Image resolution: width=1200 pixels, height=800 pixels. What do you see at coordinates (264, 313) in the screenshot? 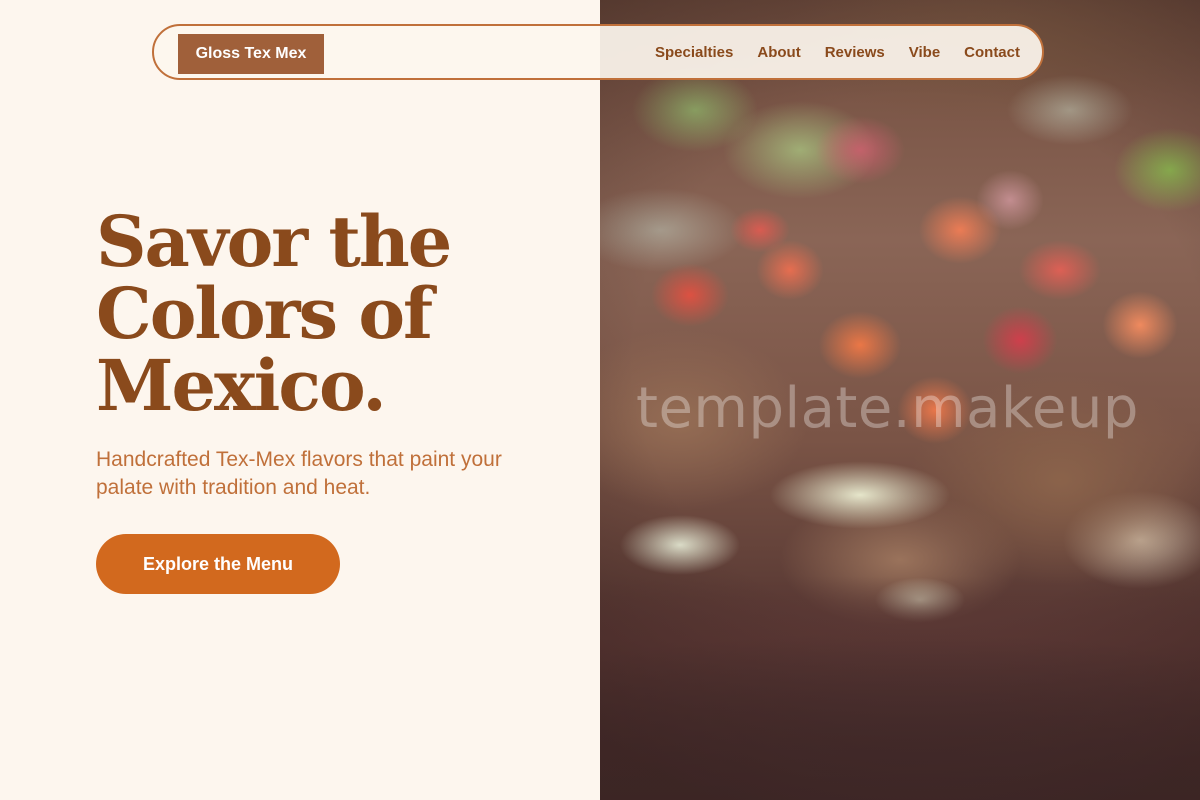
I see `hero-title-line-2: Colors of` at bounding box center [264, 313].